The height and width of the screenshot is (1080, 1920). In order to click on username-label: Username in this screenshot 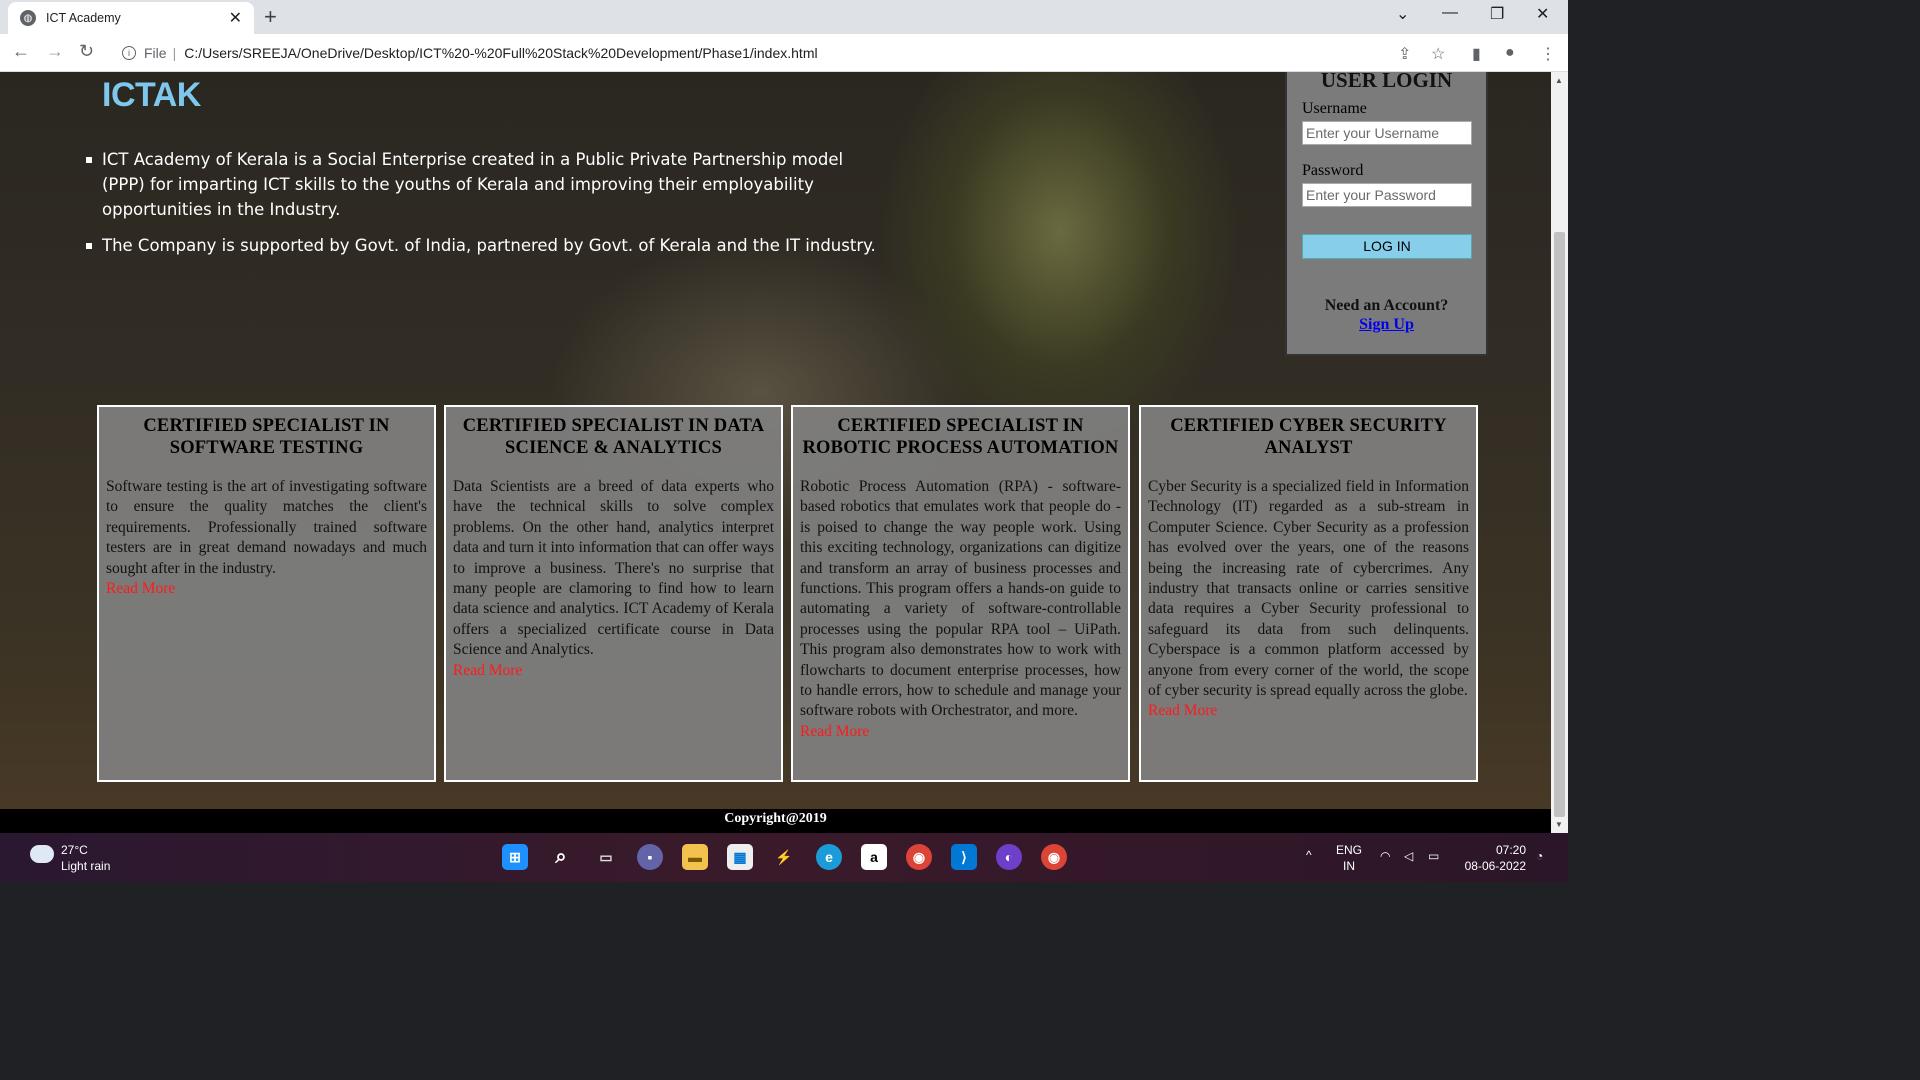, I will do `click(1334, 108)`.